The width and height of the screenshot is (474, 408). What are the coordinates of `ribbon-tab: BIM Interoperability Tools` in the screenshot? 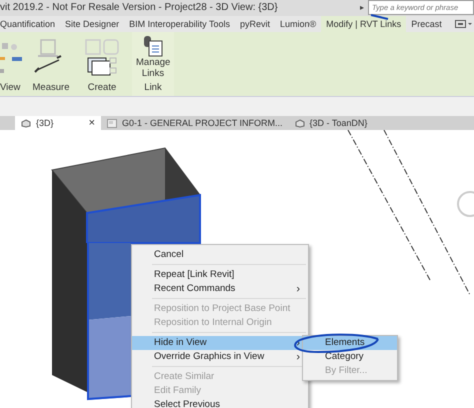 It's located at (179, 24).